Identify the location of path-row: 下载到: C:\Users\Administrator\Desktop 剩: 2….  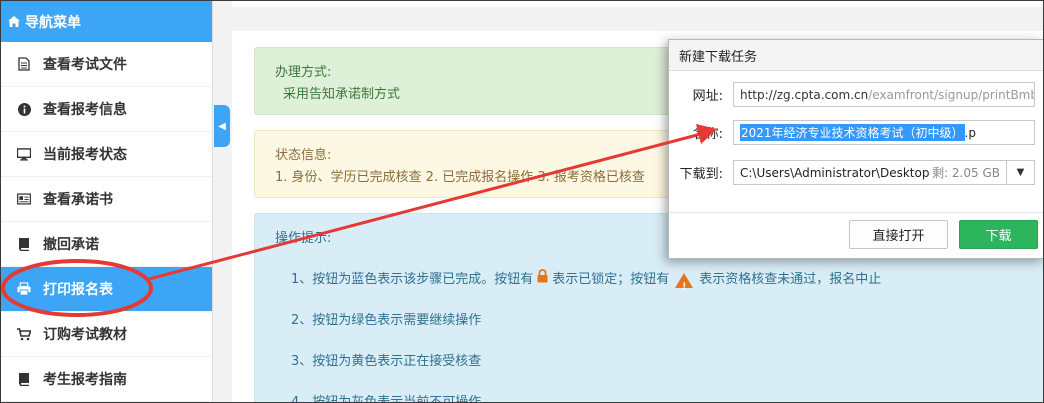
(852, 172).